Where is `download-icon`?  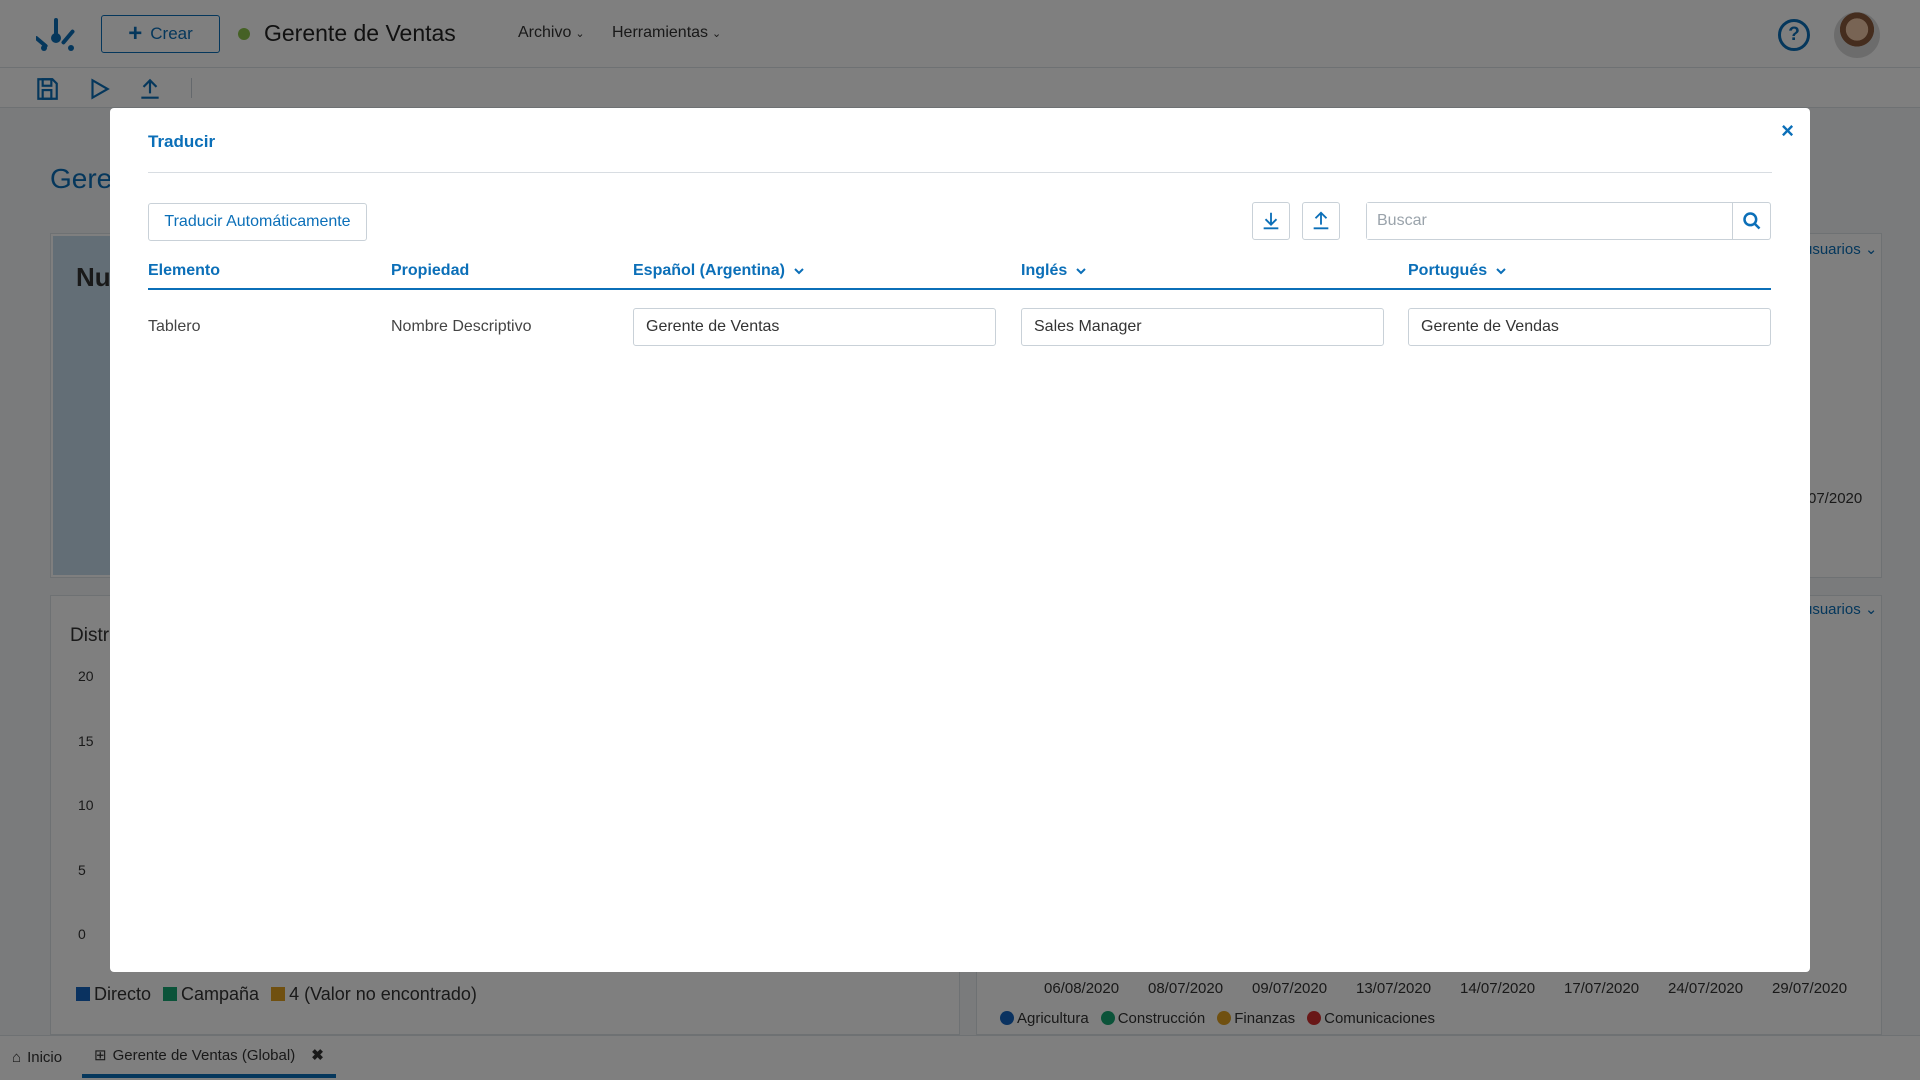
download-icon is located at coordinates (1271, 221).